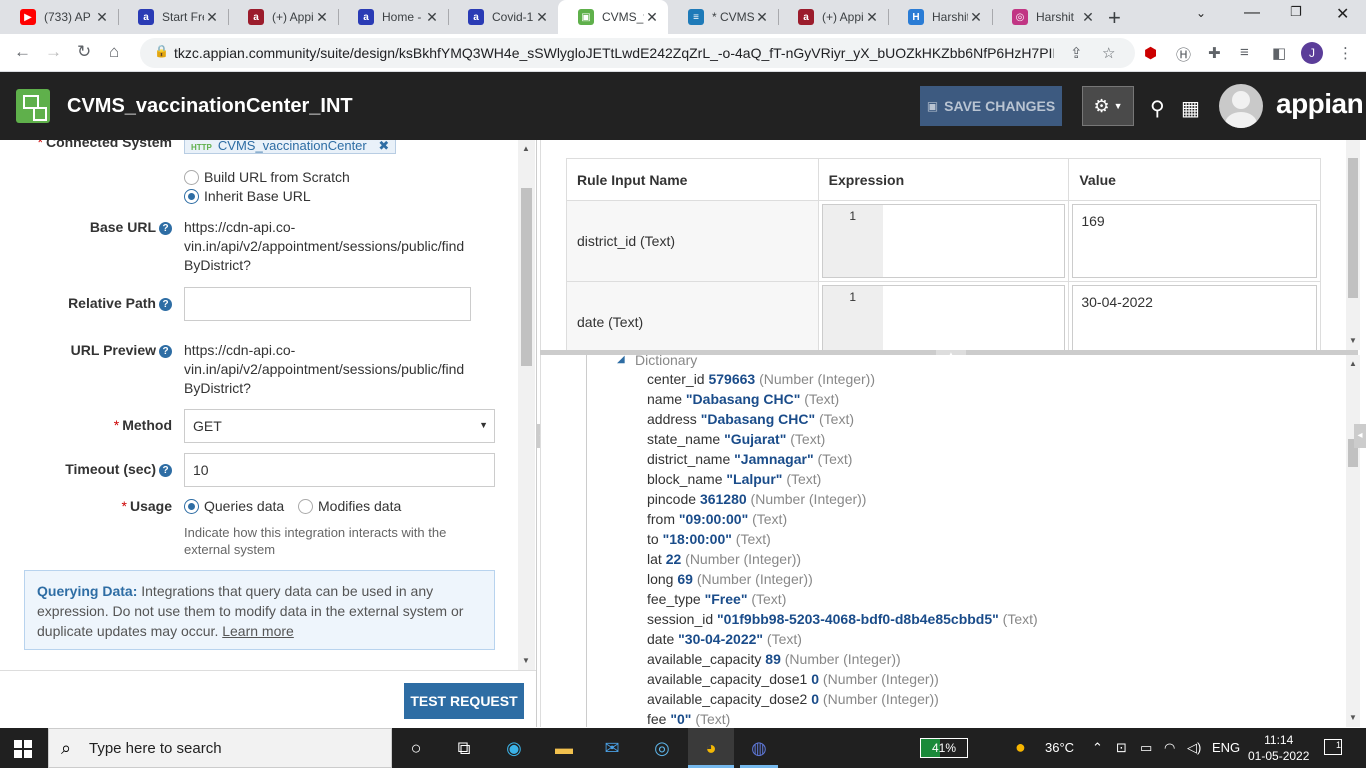  Describe the element at coordinates (1194, 748) in the screenshot. I see `volume-icon: ◁)` at that location.